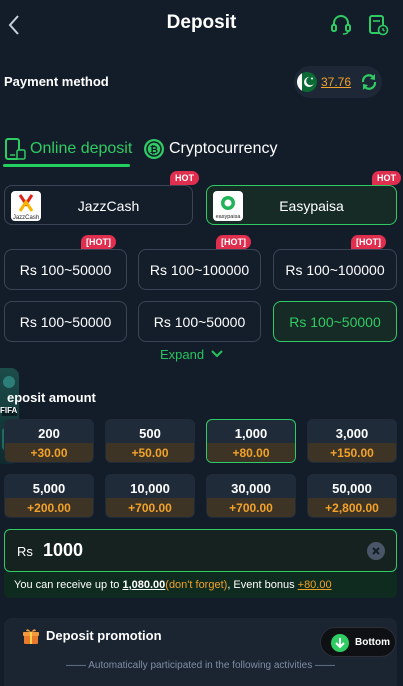 The image size is (403, 686). I want to click on promotion-title: Deposit promotion, so click(104, 635).